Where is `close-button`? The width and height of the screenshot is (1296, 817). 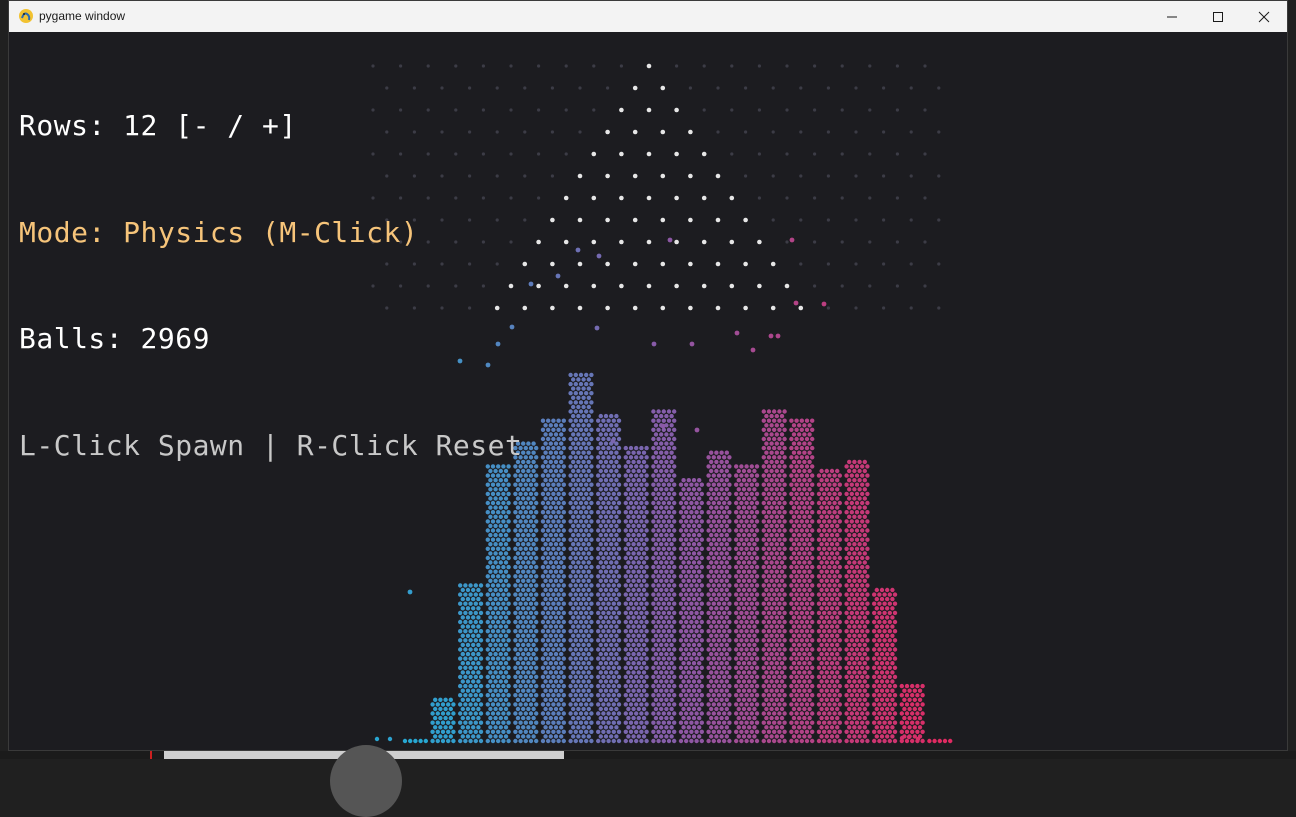
close-button is located at coordinates (1264, 16).